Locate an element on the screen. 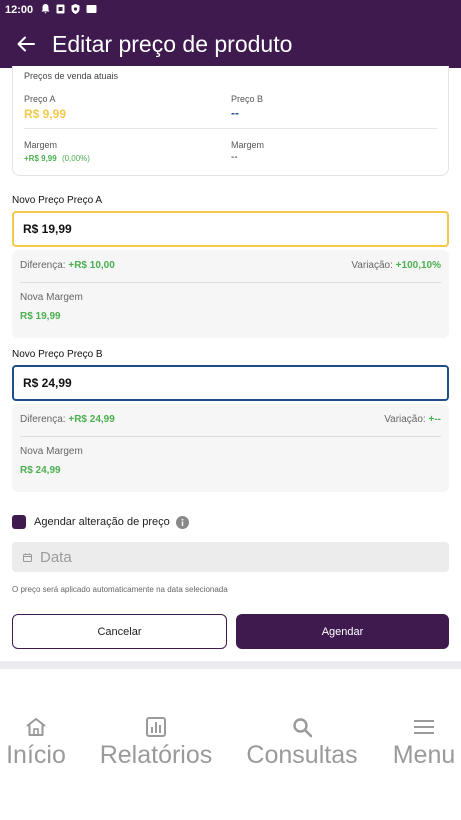 The height and width of the screenshot is (820, 461). difference-a: Diferença: +R$ 10,00 is located at coordinates (67, 265).